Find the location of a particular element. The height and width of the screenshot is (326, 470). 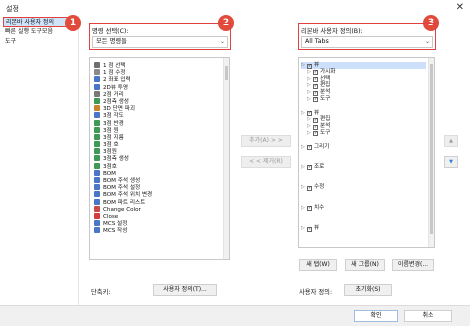

command-list-scrollbar is located at coordinates (226, 158).